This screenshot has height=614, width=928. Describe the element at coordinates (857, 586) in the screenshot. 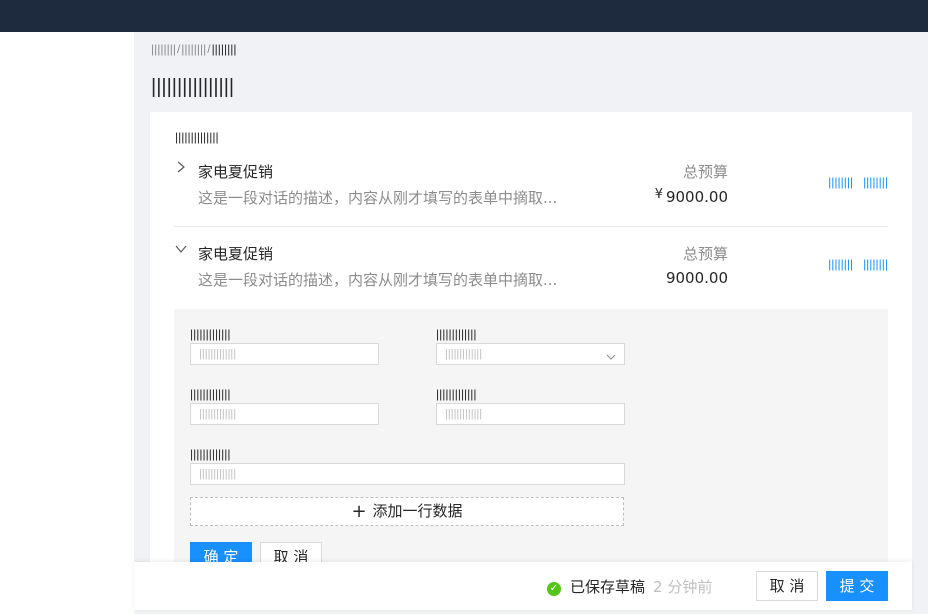

I see `submit-button: 提 交` at that location.